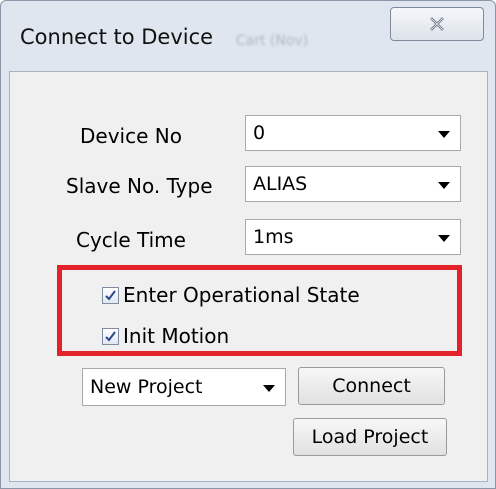  What do you see at coordinates (259, 133) in the screenshot?
I see `device-no-value: 0` at bounding box center [259, 133].